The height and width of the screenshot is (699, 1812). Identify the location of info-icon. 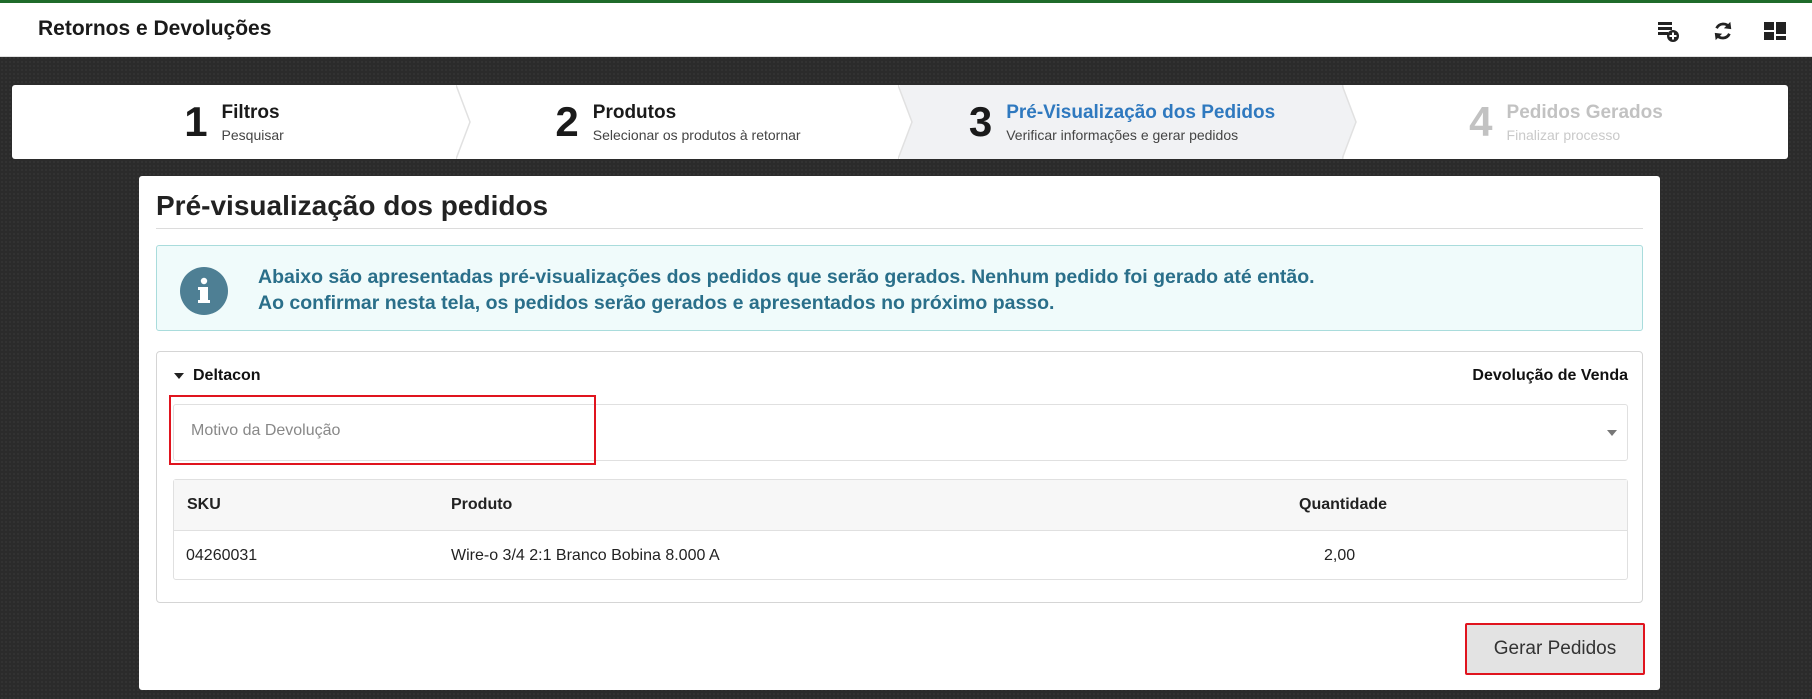
(204, 291).